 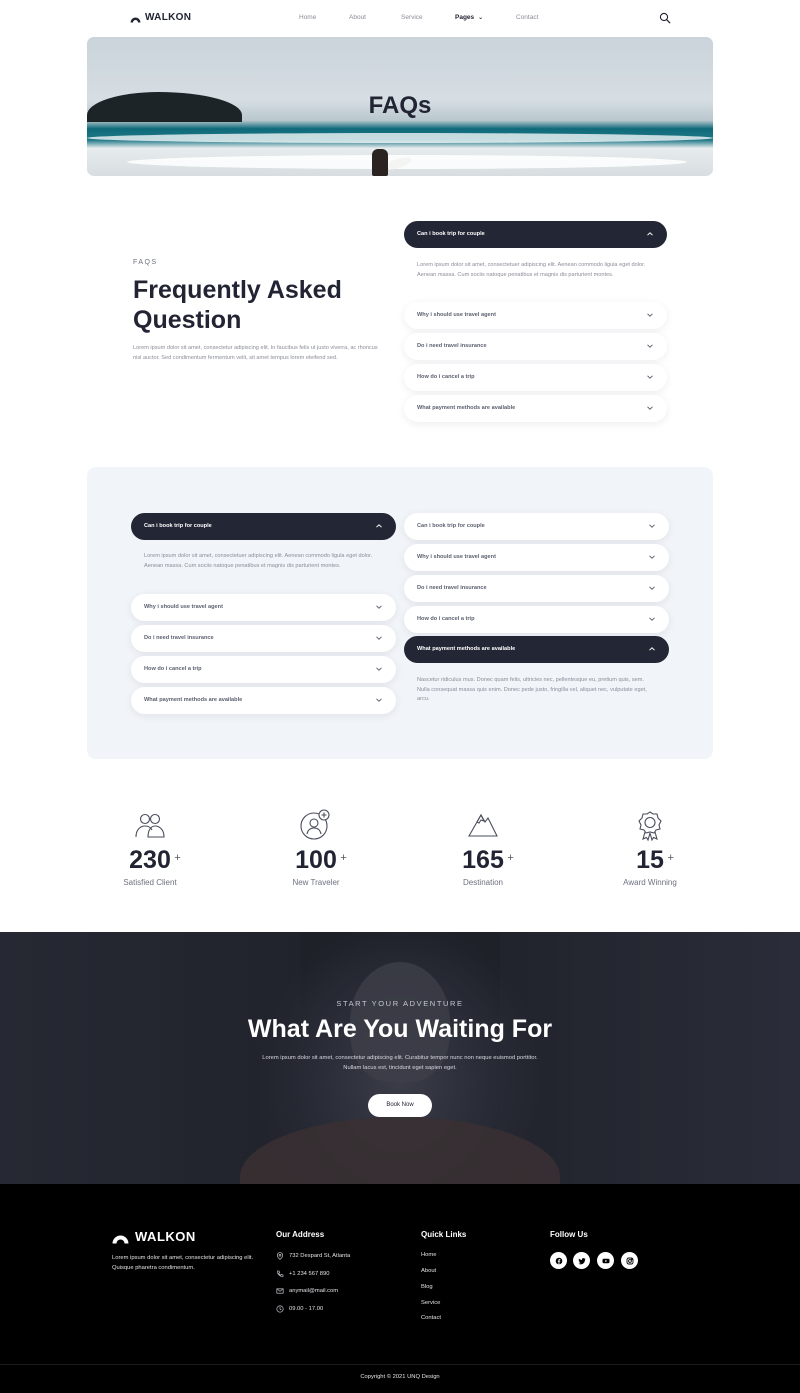 I want to click on facebook-button, so click(x=558, y=1260).